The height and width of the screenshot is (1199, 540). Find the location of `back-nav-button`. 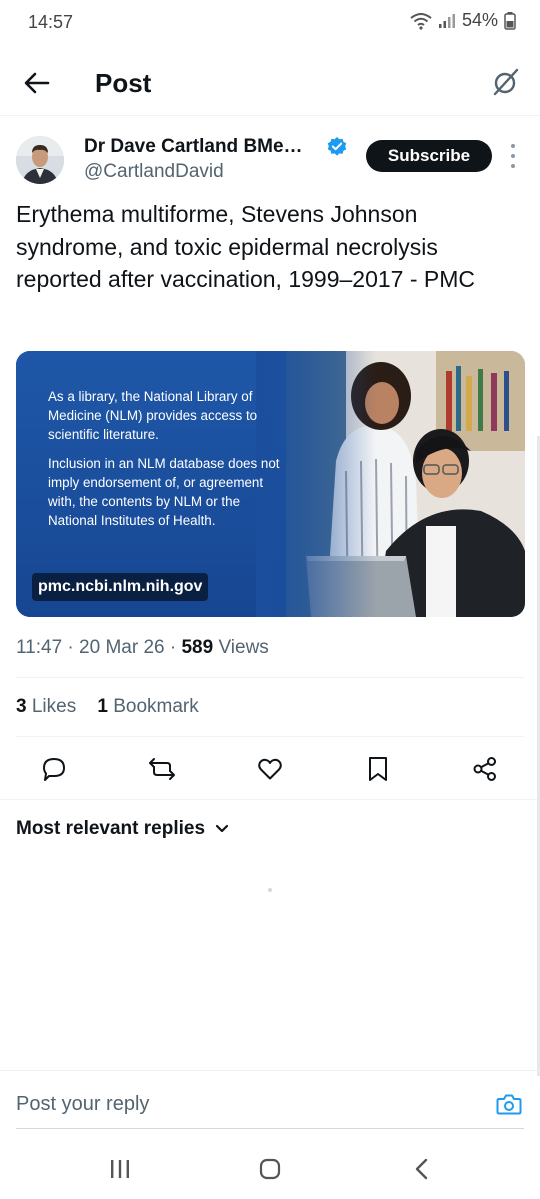

back-nav-button is located at coordinates (422, 1169).